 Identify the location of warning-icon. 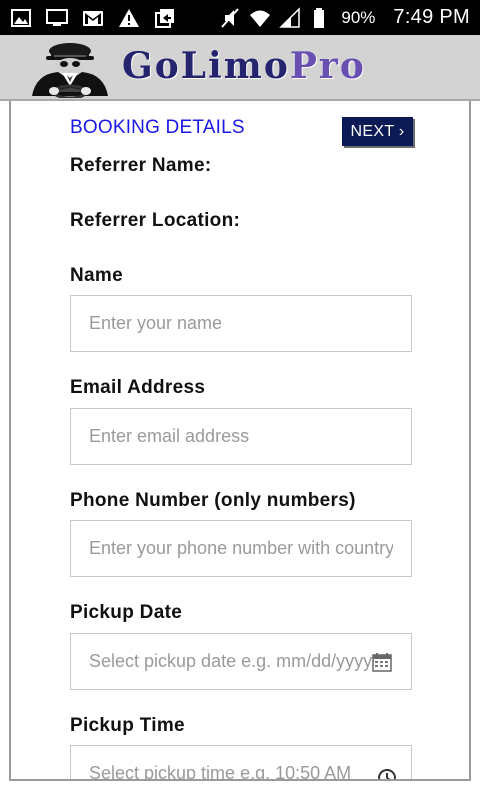
(129, 18).